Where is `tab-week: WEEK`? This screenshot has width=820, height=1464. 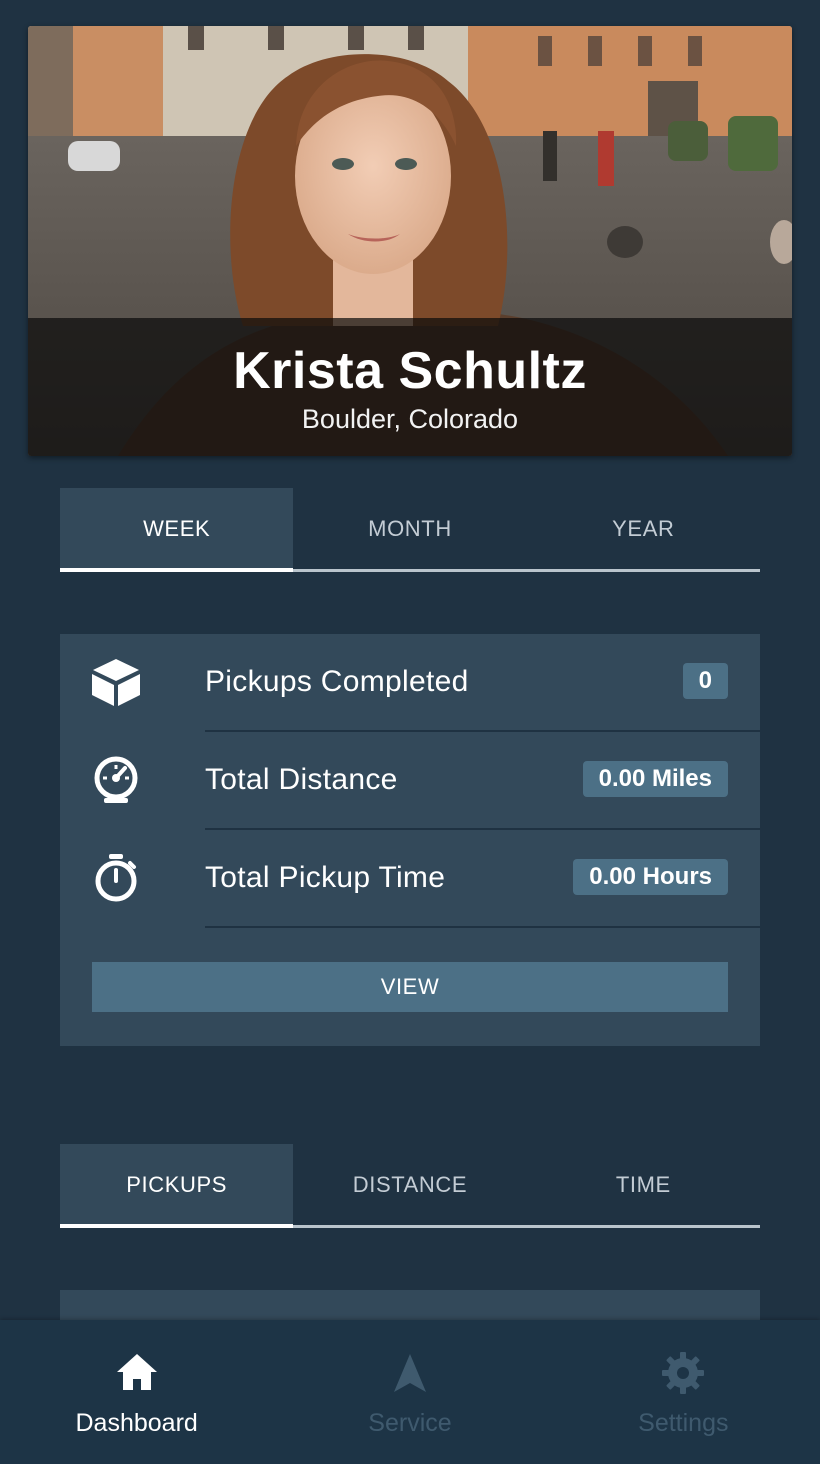
tab-week: WEEK is located at coordinates (177, 530).